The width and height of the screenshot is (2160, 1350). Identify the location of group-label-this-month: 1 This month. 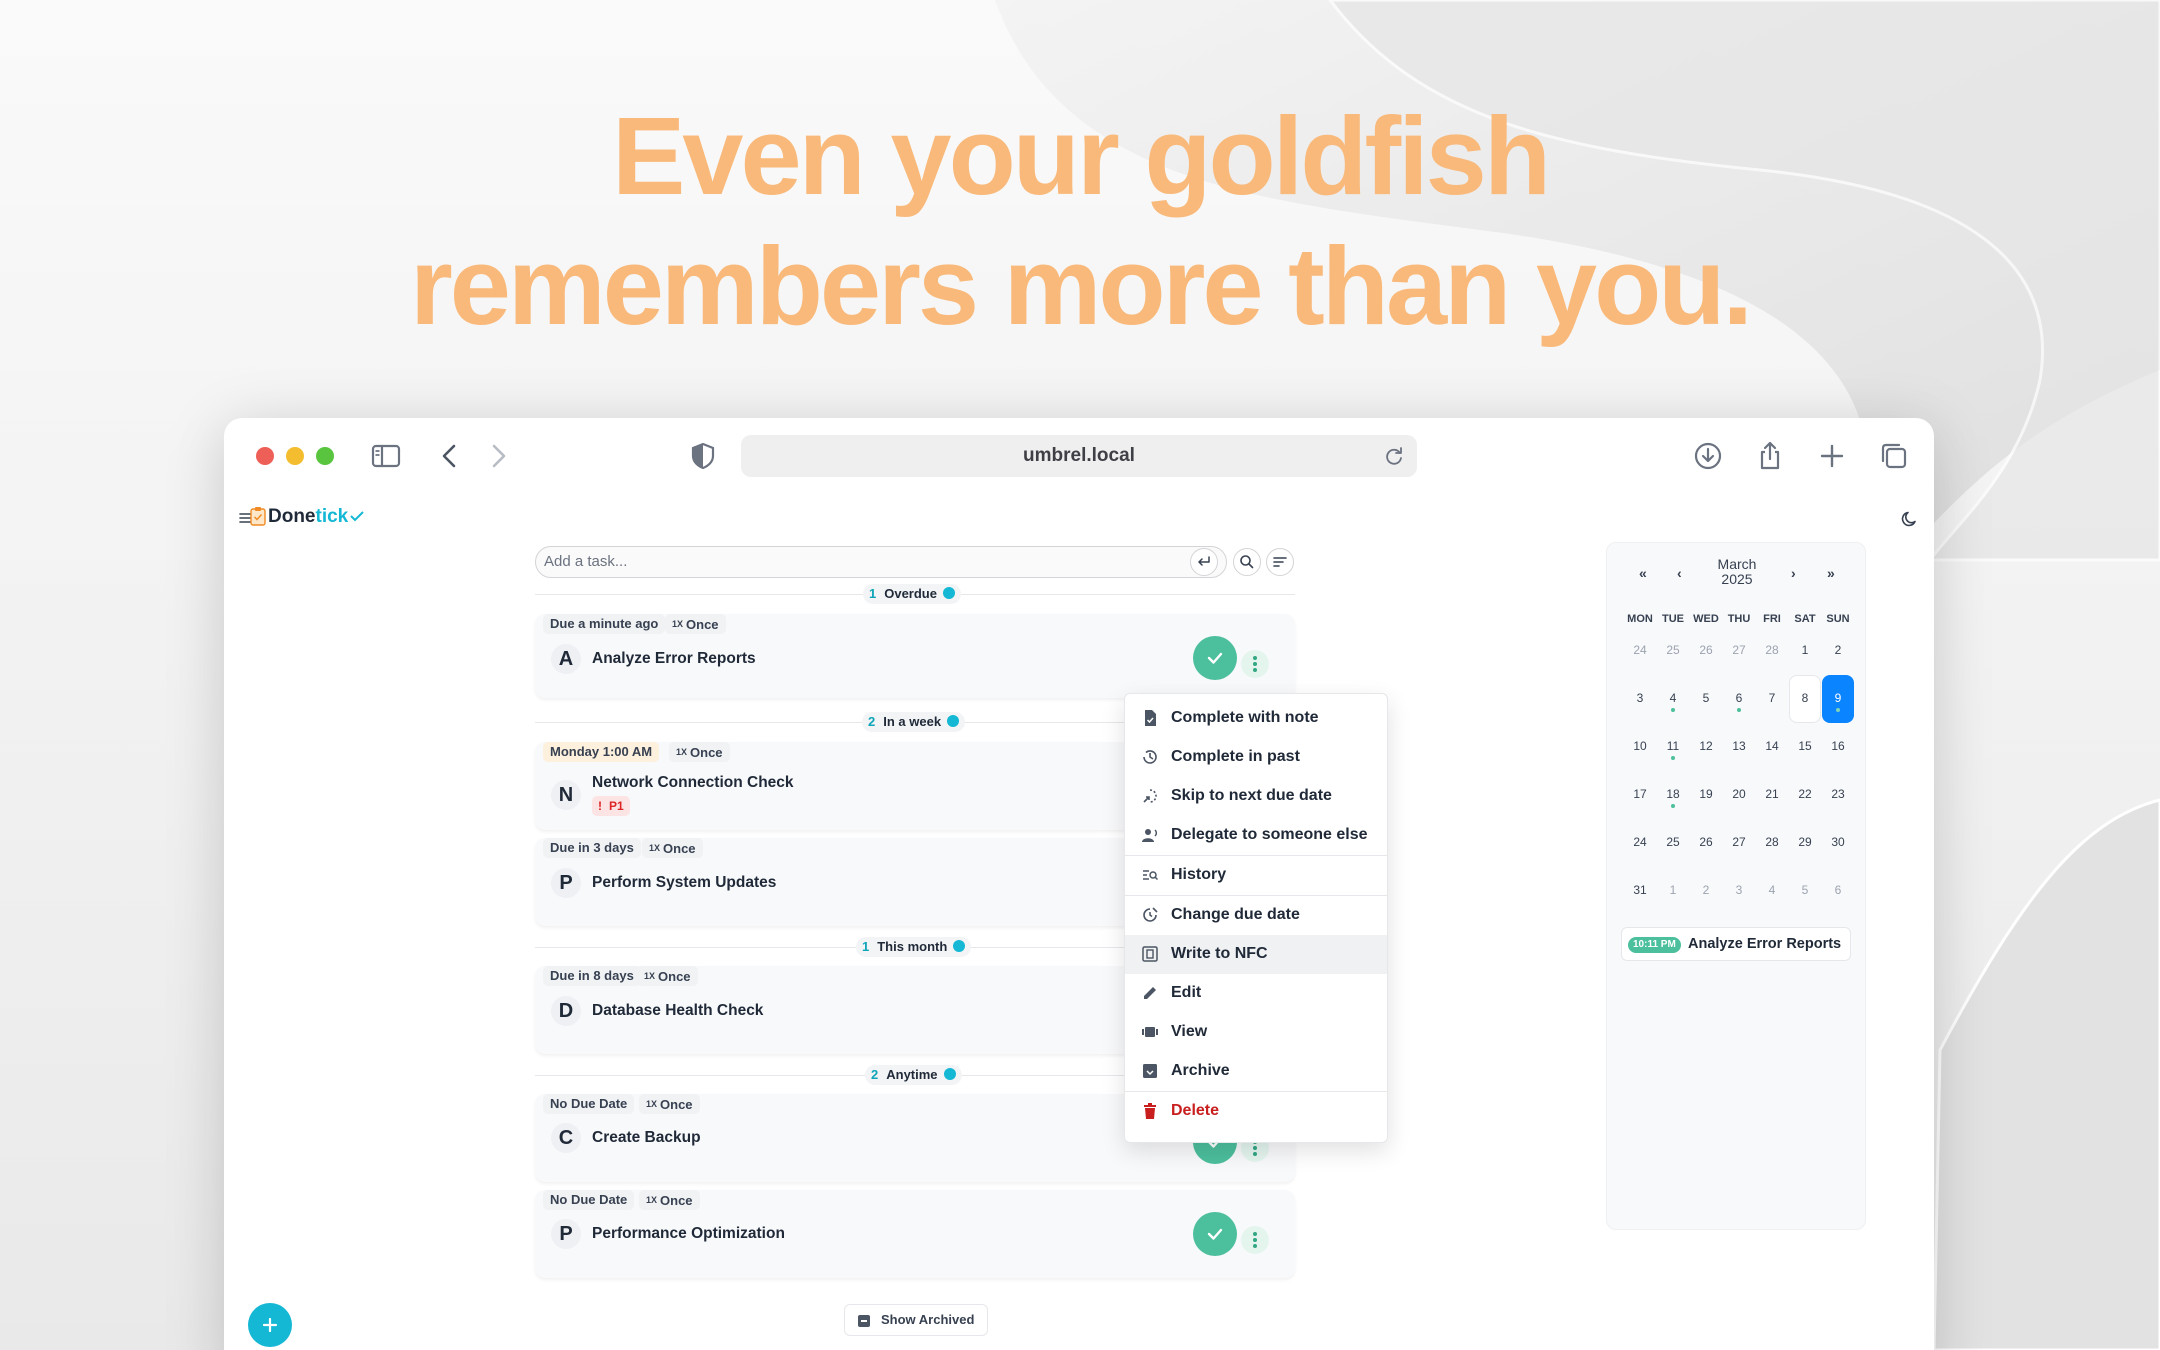
(914, 947).